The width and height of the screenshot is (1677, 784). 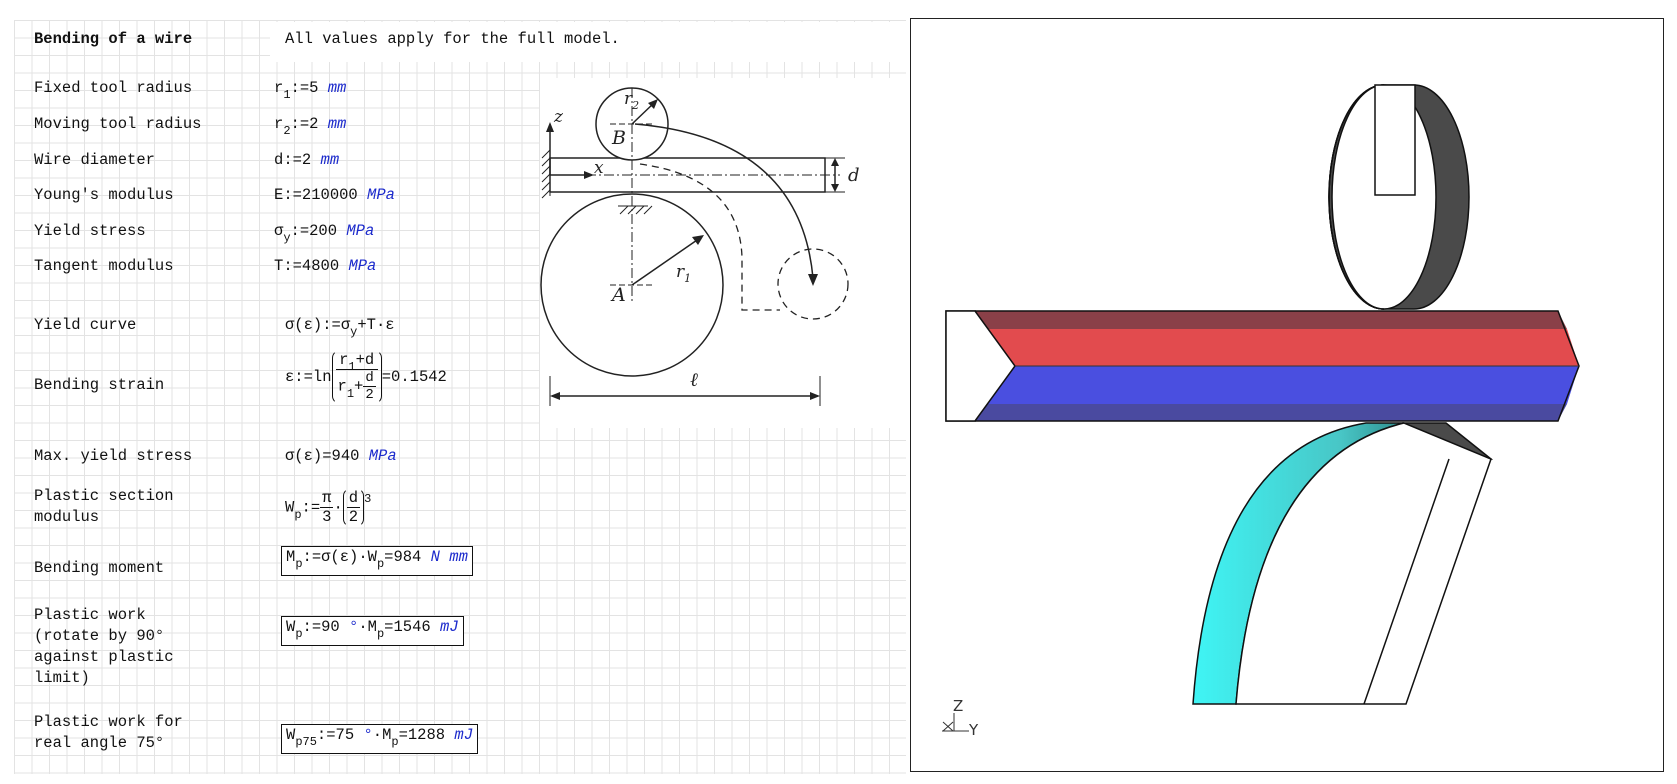 I want to click on expr-op: :=90, so click(x=321, y=627).